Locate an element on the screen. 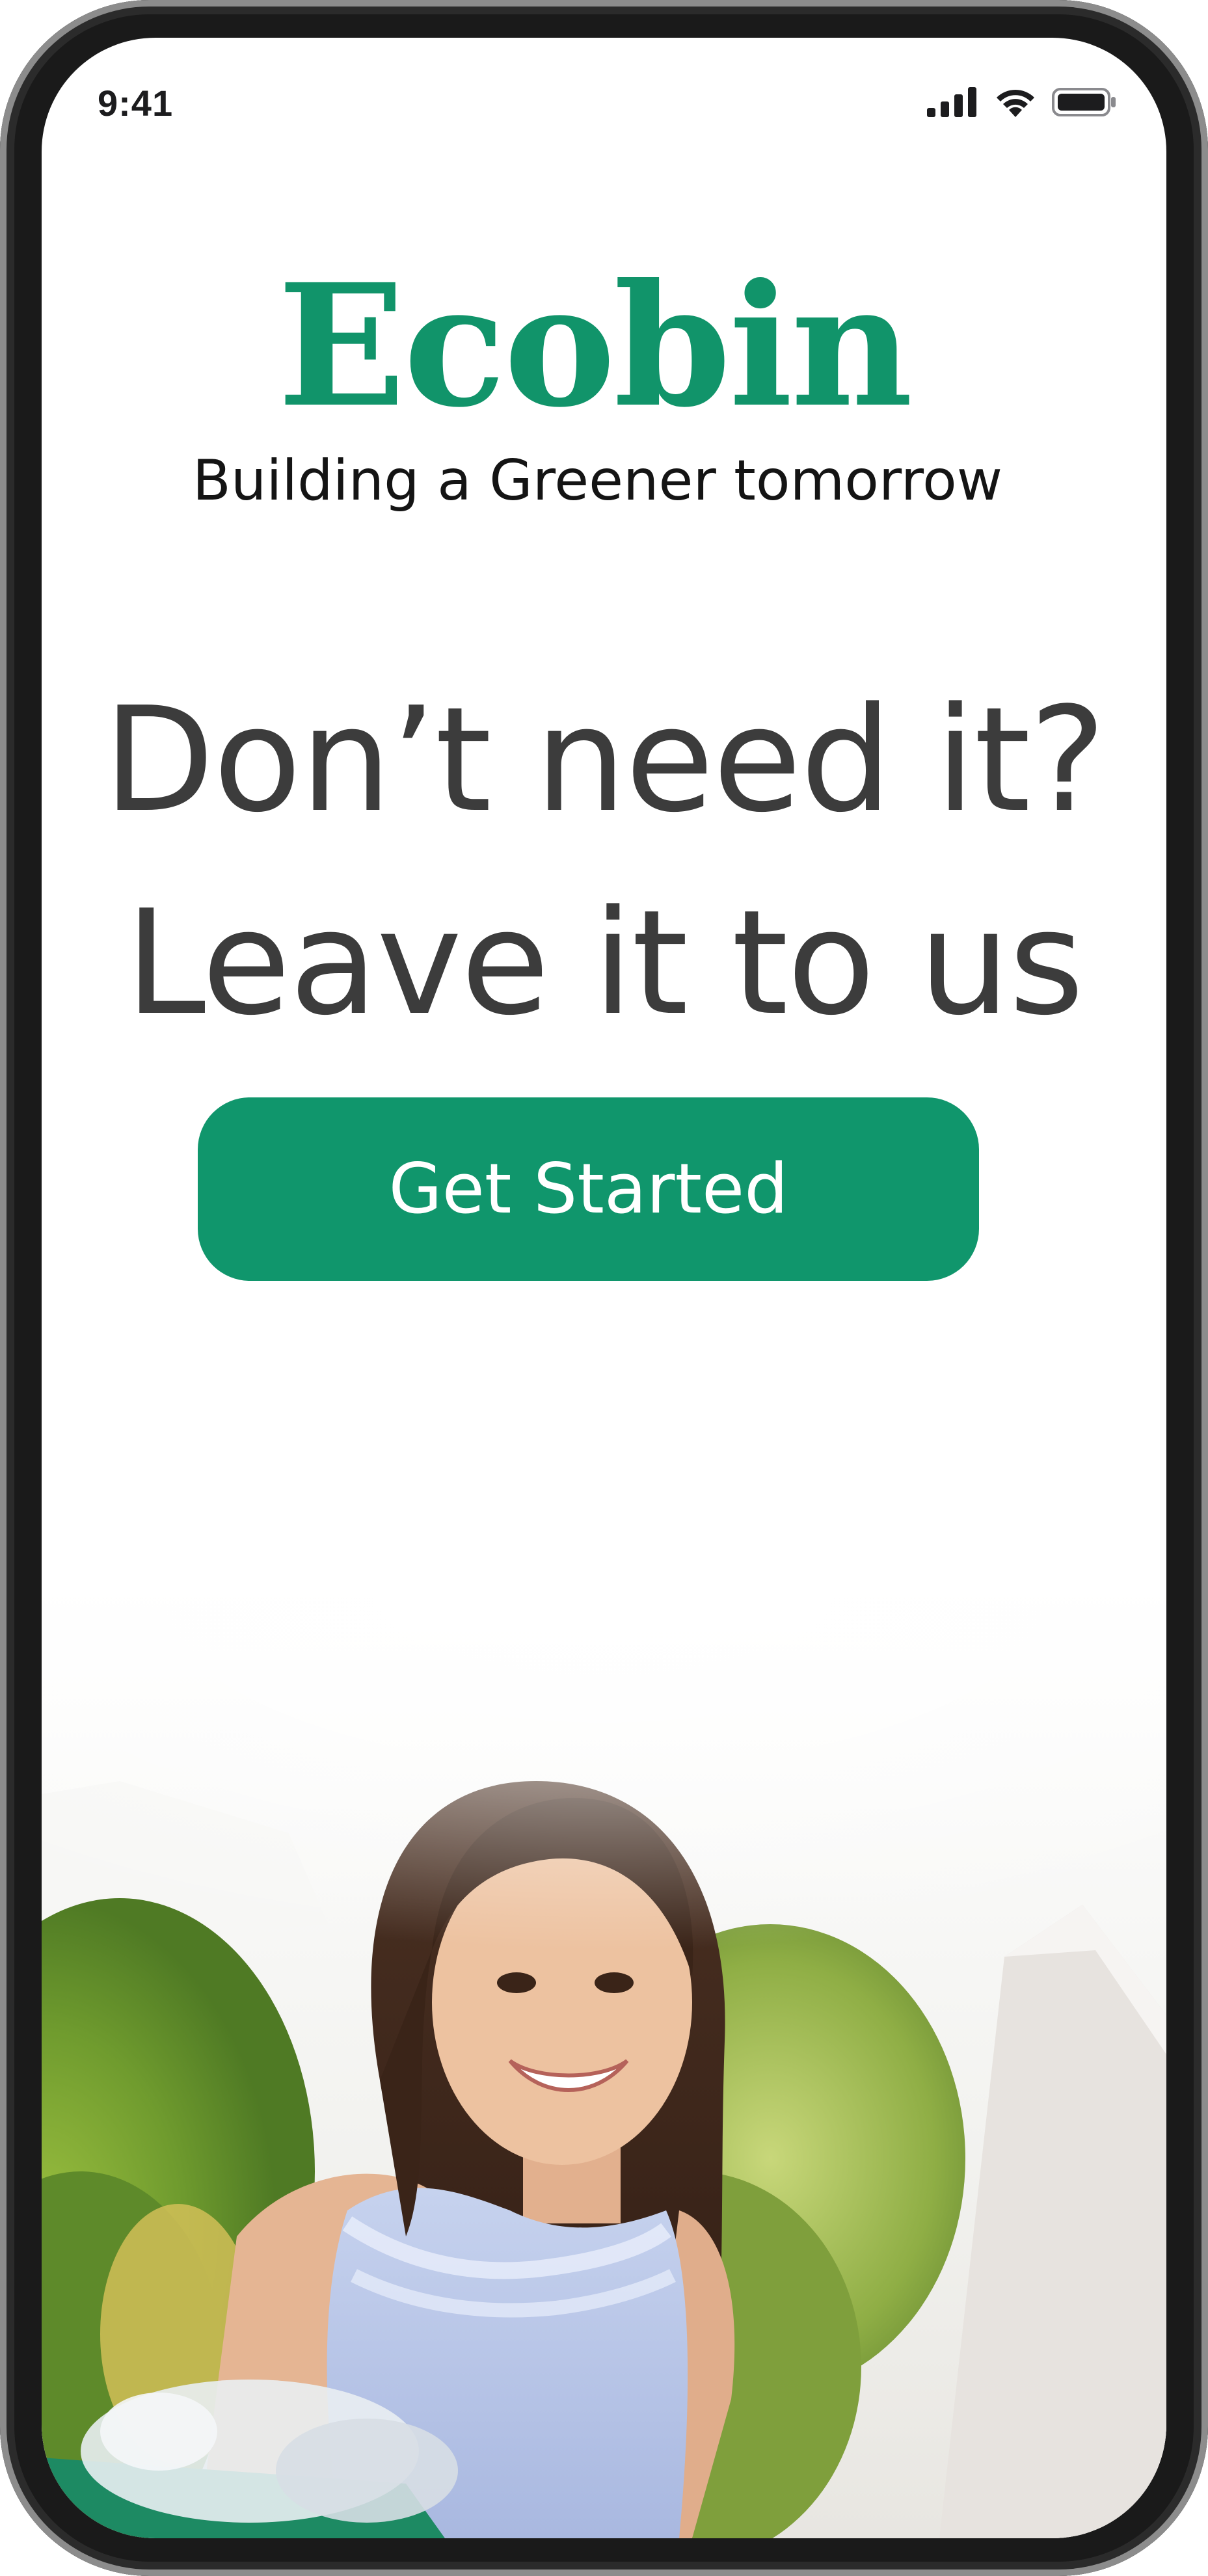 The image size is (1208, 2576). status-time: 9:41 is located at coordinates (136, 103).